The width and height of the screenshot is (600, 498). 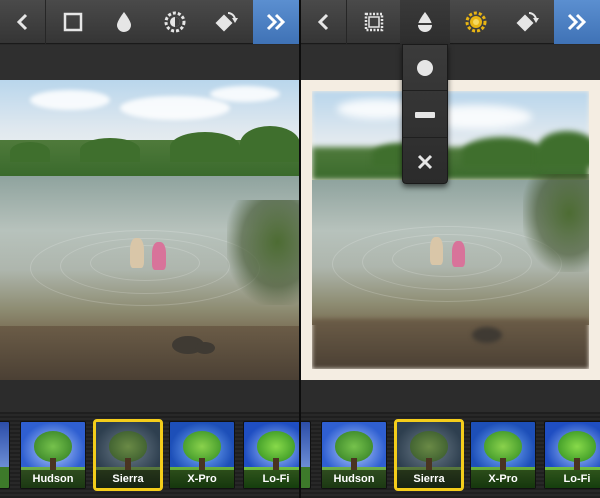 I want to click on blur-type-menu, so click(x=425, y=114).